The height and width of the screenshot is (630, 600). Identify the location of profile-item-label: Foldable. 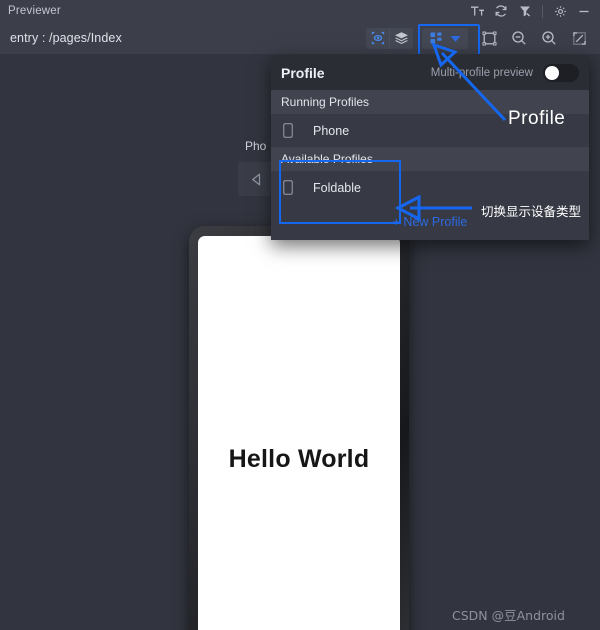
(337, 187).